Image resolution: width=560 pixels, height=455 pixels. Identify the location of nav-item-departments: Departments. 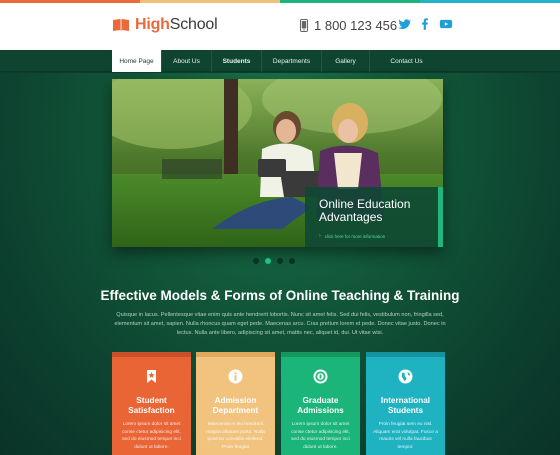
(292, 61).